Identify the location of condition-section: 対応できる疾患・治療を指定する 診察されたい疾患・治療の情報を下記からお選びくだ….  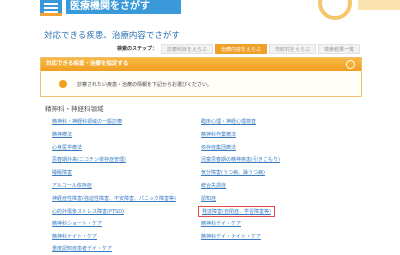
(201, 77).